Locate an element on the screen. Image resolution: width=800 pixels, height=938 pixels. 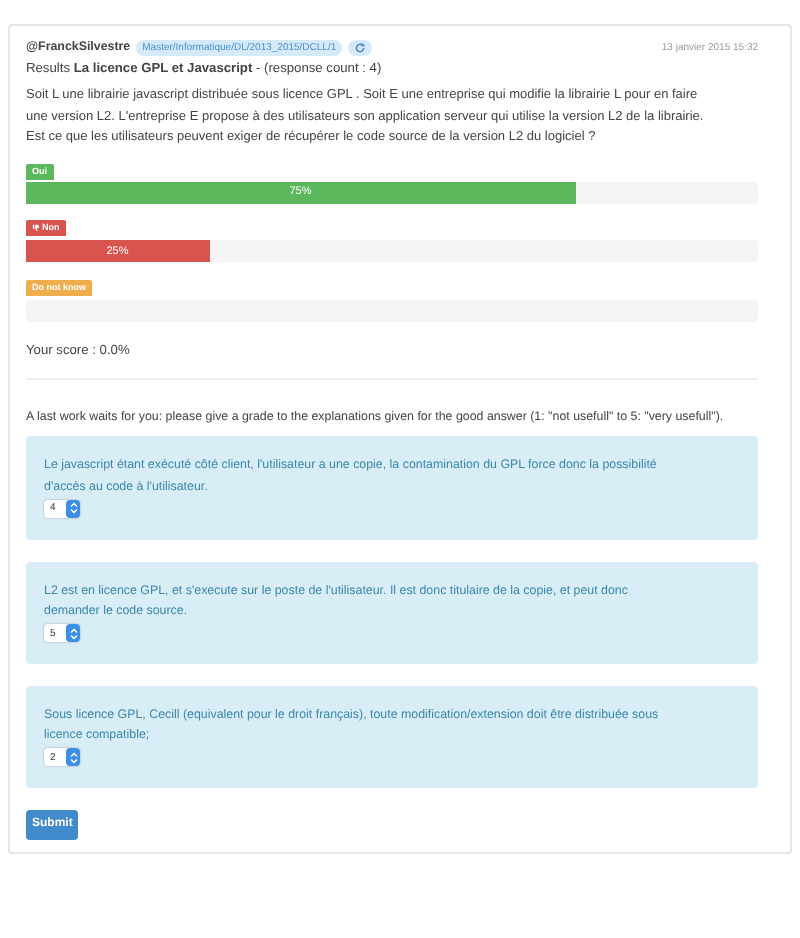
thumbs-down-icon is located at coordinates (36, 228).